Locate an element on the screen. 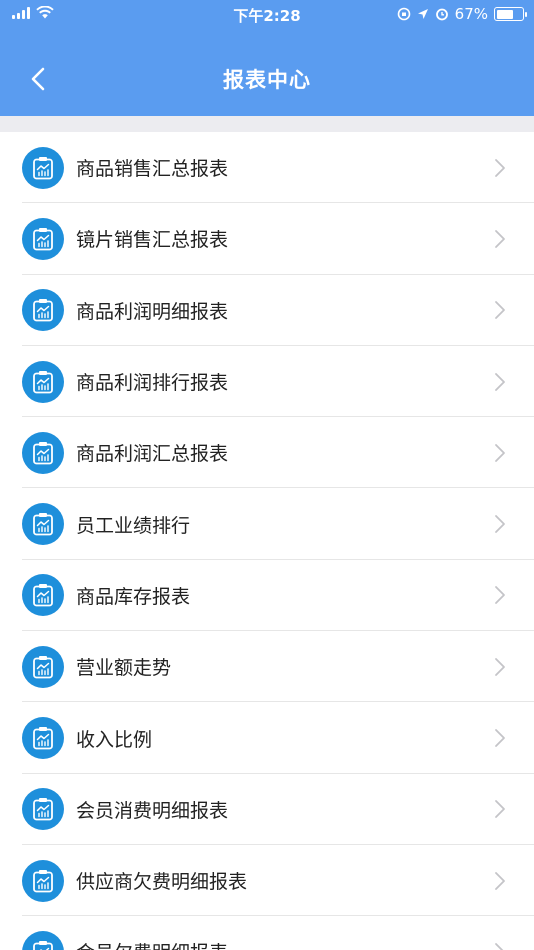 Image resolution: width=534 pixels, height=950 pixels. report-list-item: 供应商欠费明细报表 is located at coordinates (267, 881).